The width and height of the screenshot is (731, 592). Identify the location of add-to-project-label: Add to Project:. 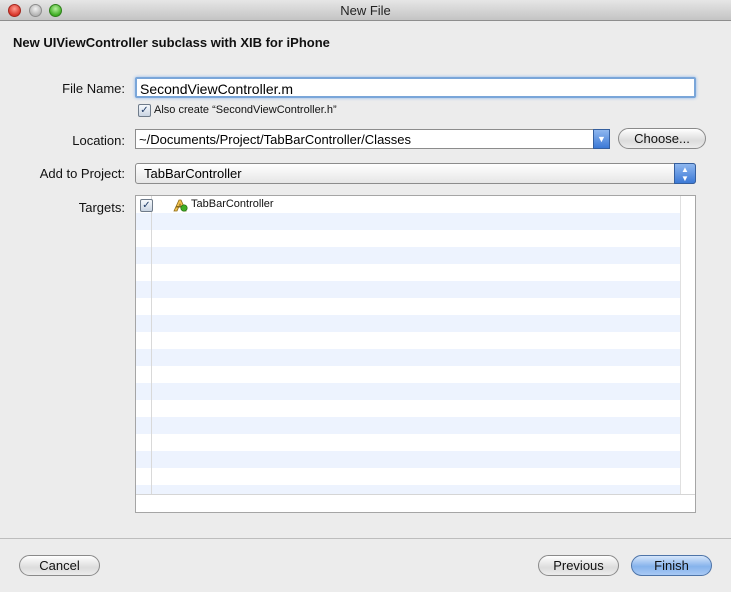
(82, 173).